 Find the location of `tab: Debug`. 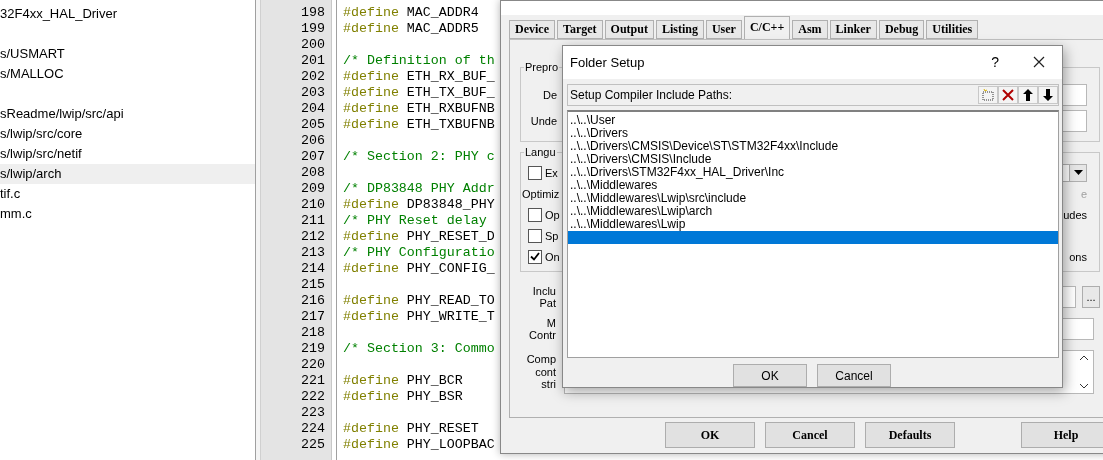

tab: Debug is located at coordinates (901, 29).